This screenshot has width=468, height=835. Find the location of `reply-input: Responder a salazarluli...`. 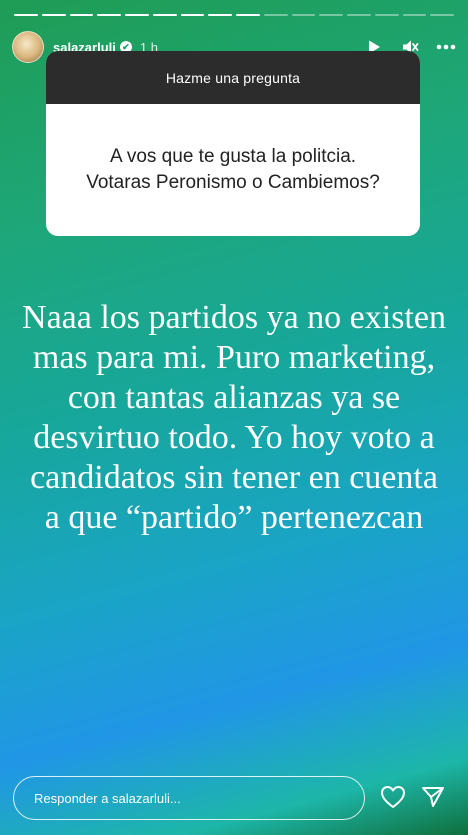

reply-input: Responder a salazarluli... is located at coordinates (189, 798).